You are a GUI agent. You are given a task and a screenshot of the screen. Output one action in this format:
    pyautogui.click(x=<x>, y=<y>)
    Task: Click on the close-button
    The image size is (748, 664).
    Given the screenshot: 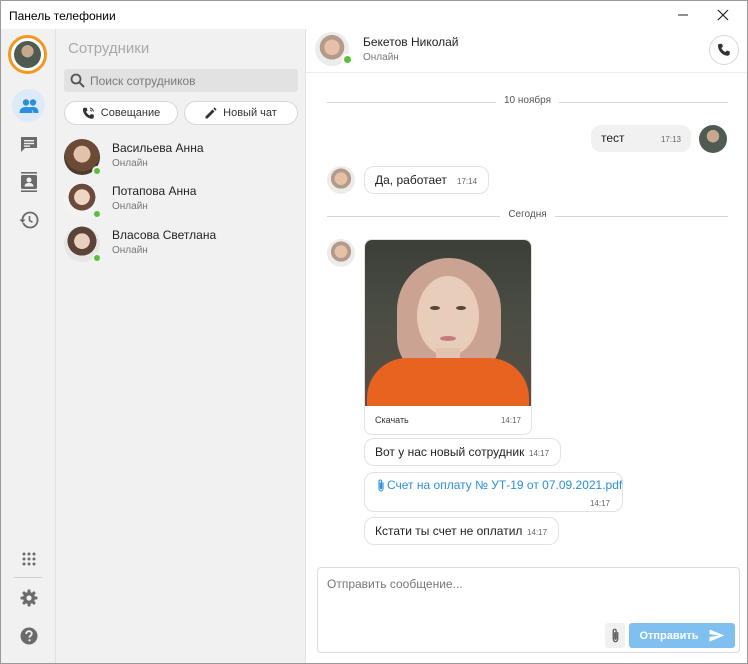 What is the action you would take?
    pyautogui.click(x=723, y=15)
    